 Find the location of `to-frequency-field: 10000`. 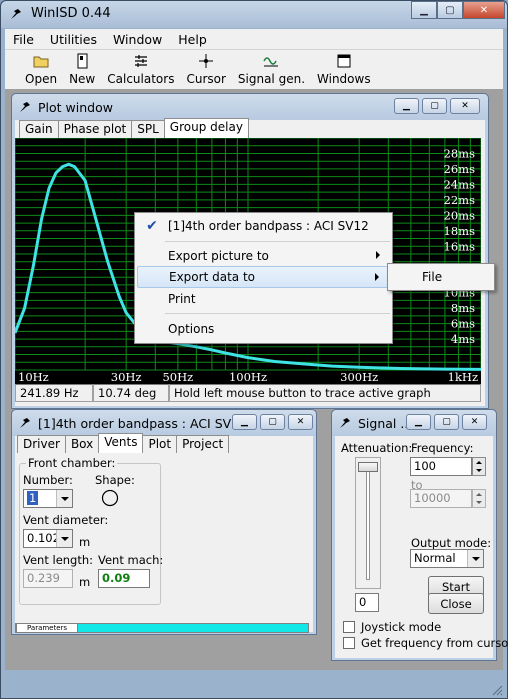

to-frequency-field: 10000 is located at coordinates (441, 498).